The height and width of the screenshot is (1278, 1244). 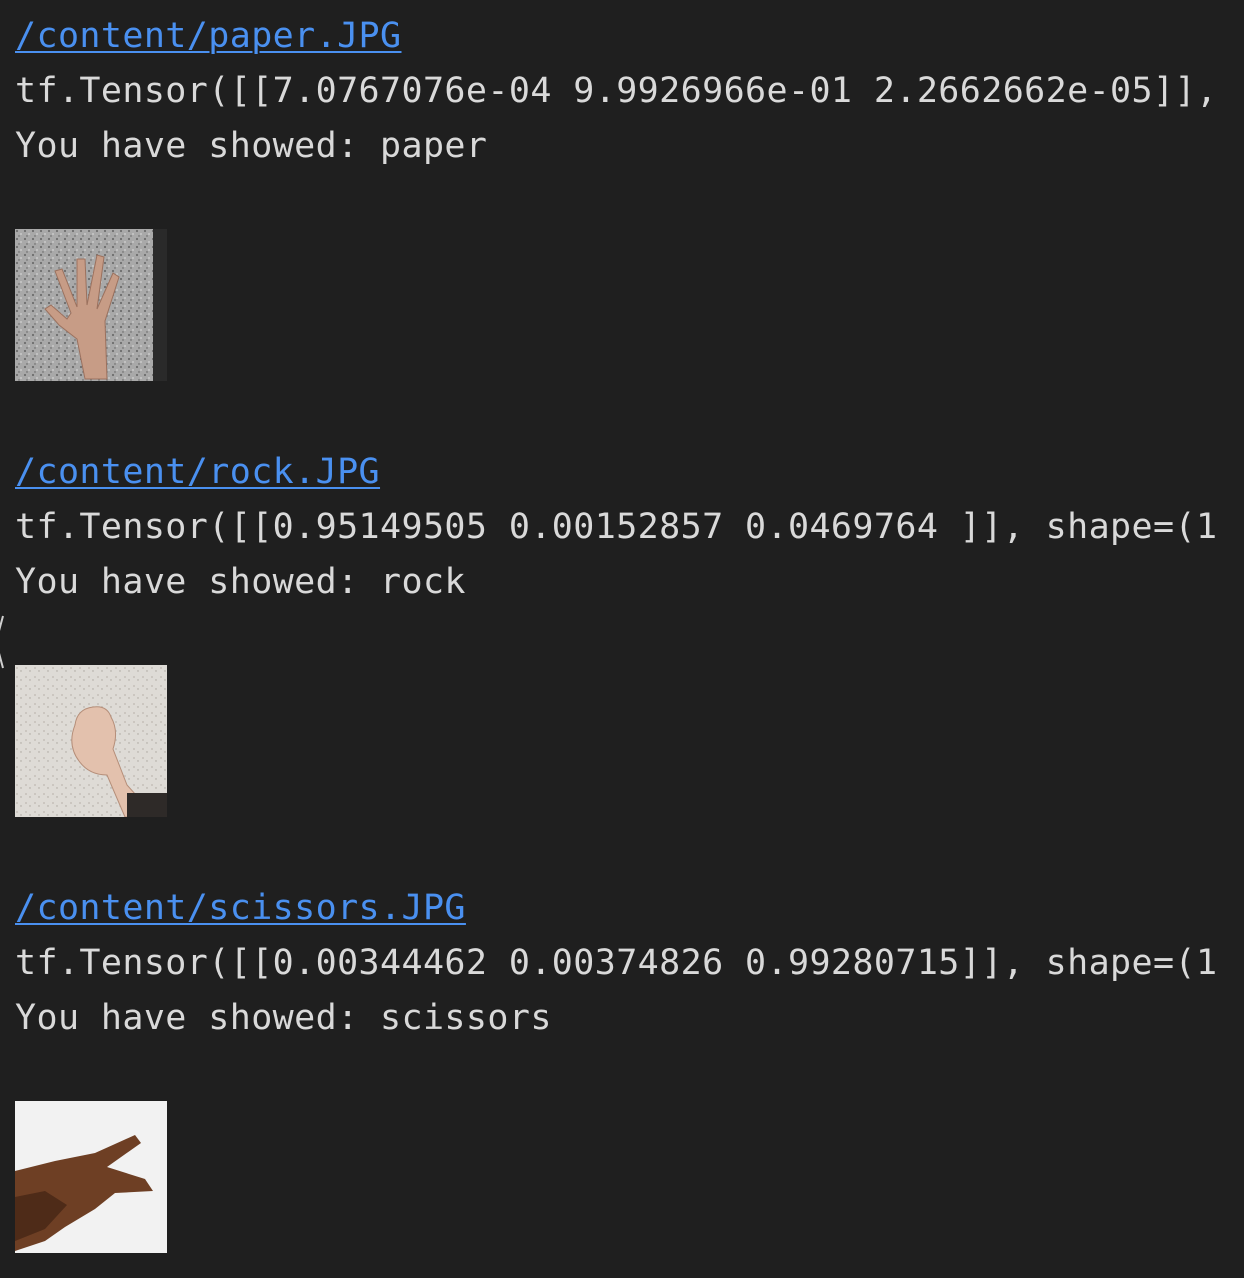 I want to click on prediction-result: You have showed: paper, so click(x=251, y=146).